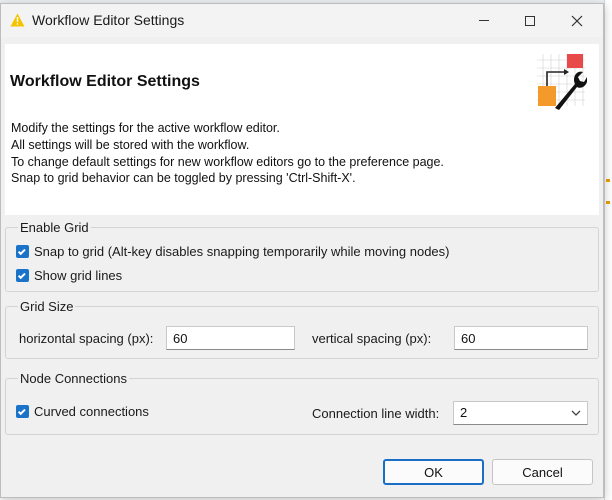 Image resolution: width=612 pixels, height=500 pixels. I want to click on maximize-button, so click(530, 20).